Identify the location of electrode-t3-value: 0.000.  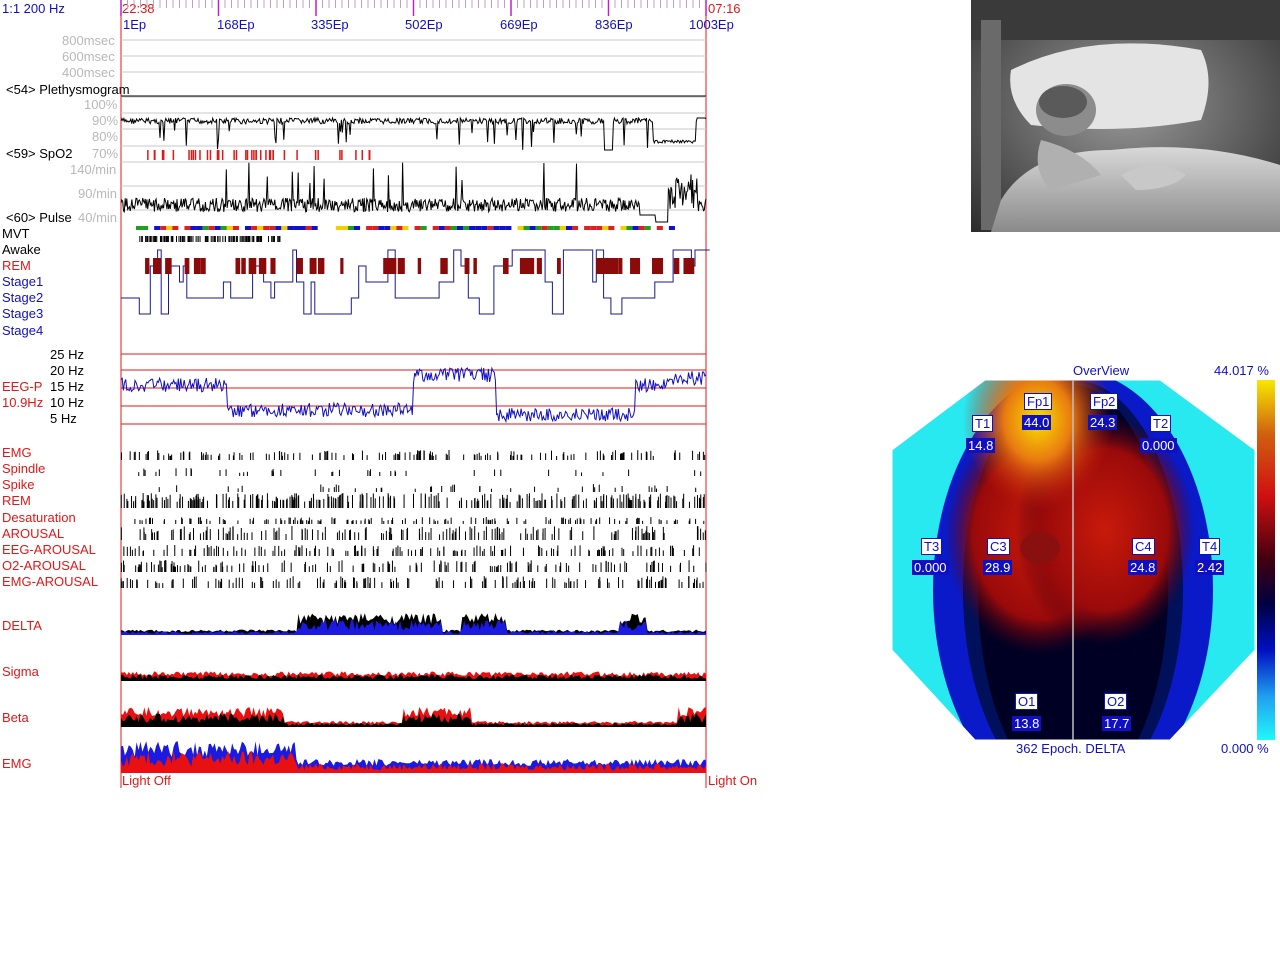
(930, 567).